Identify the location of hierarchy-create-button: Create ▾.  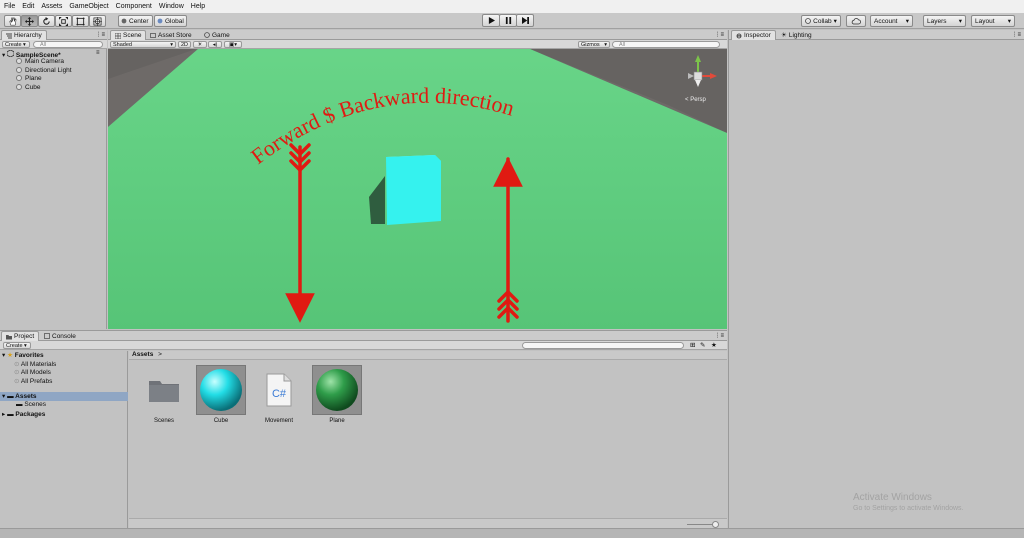
(16, 44).